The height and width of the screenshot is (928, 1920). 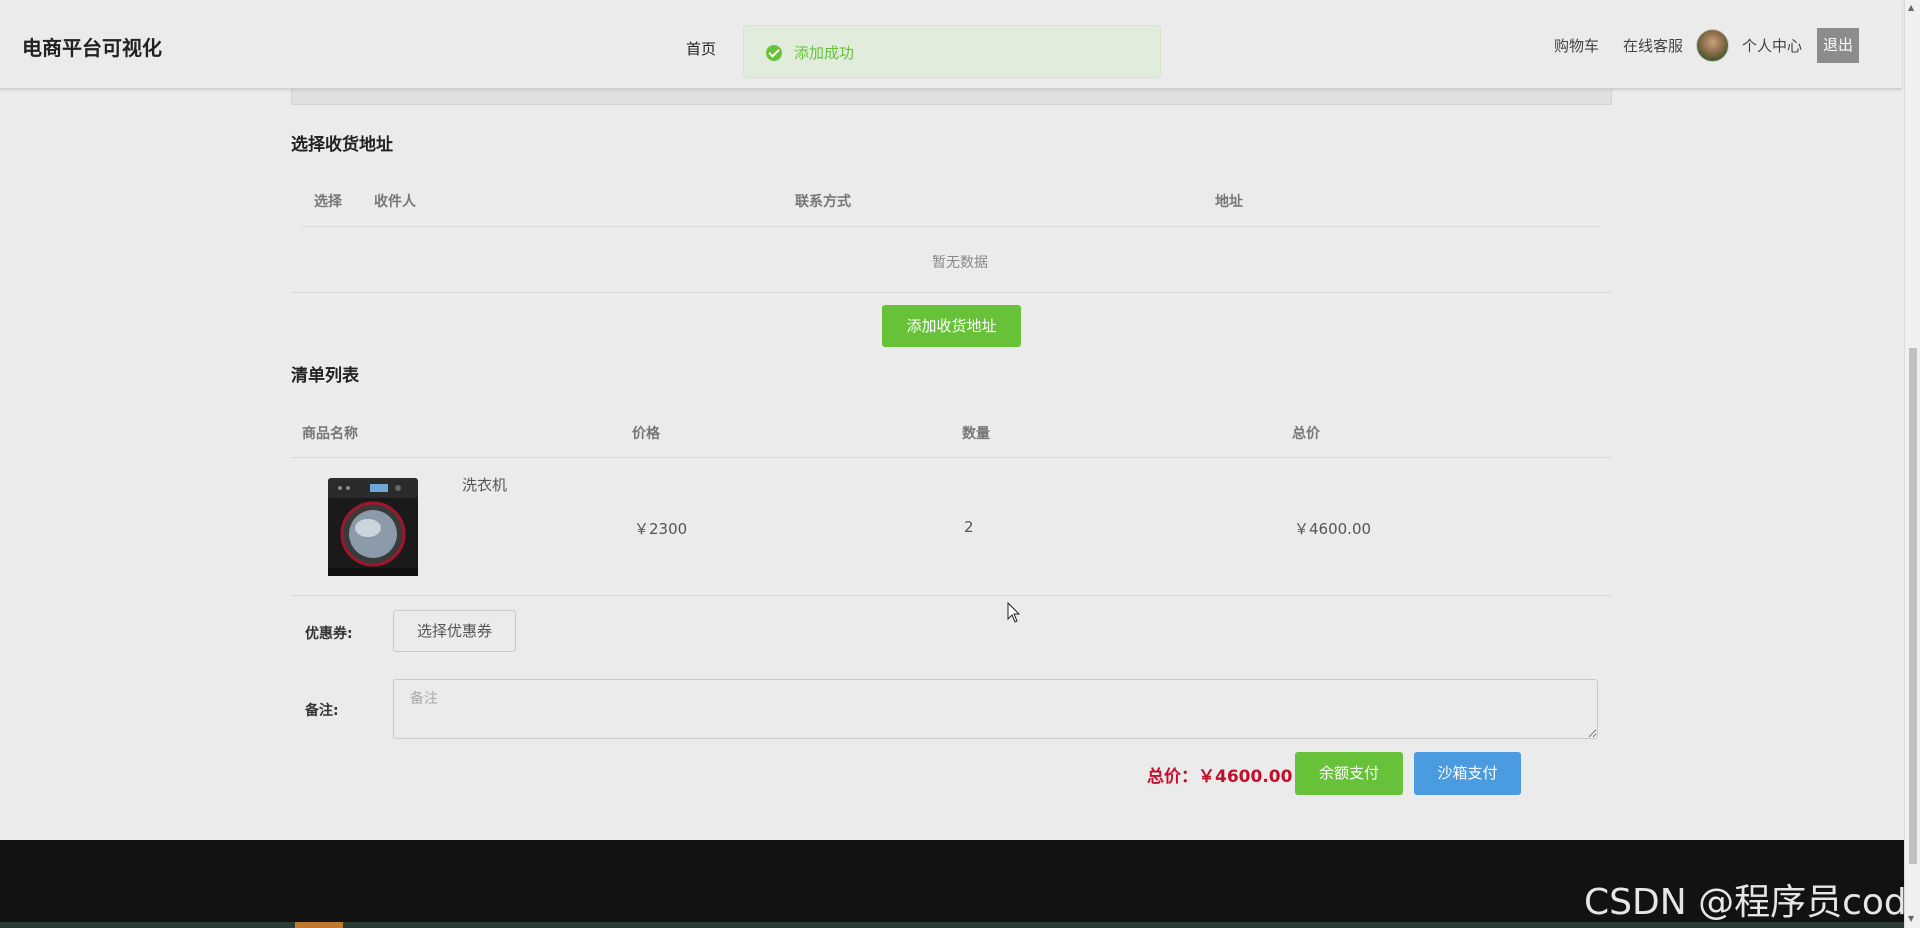 I want to click on user-avatar, so click(x=1712, y=45).